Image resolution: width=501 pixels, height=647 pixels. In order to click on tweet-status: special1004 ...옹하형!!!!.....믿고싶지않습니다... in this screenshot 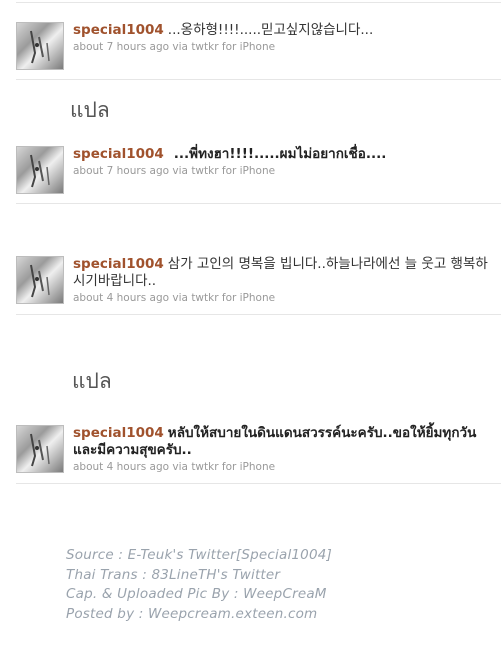, I will do `click(283, 30)`.